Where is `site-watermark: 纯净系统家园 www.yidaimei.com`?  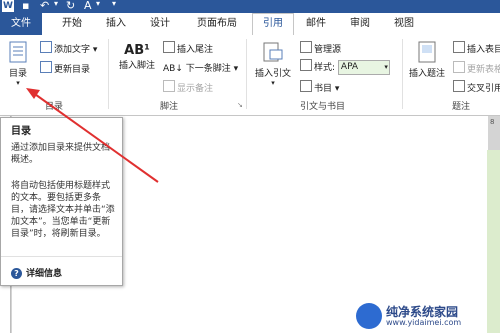
site-watermark: 纯净系统家园 www.yidaimei.com is located at coordinates (426, 316).